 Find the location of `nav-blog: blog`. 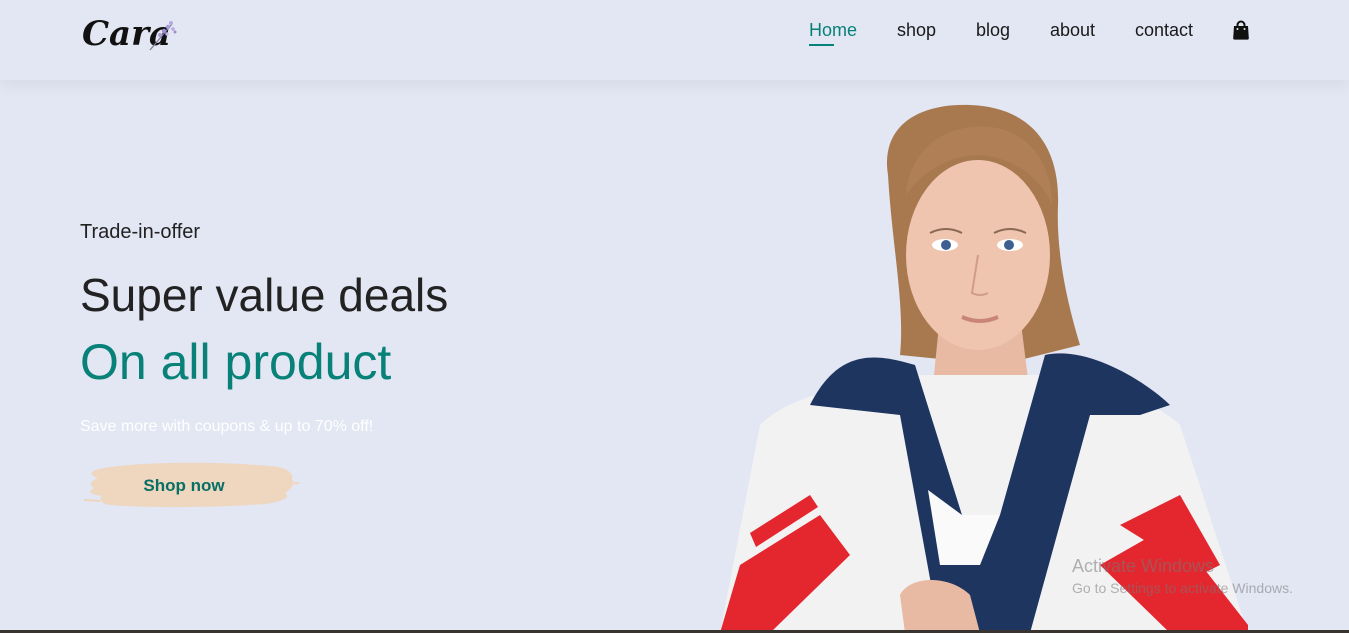

nav-blog: blog is located at coordinates (993, 30).